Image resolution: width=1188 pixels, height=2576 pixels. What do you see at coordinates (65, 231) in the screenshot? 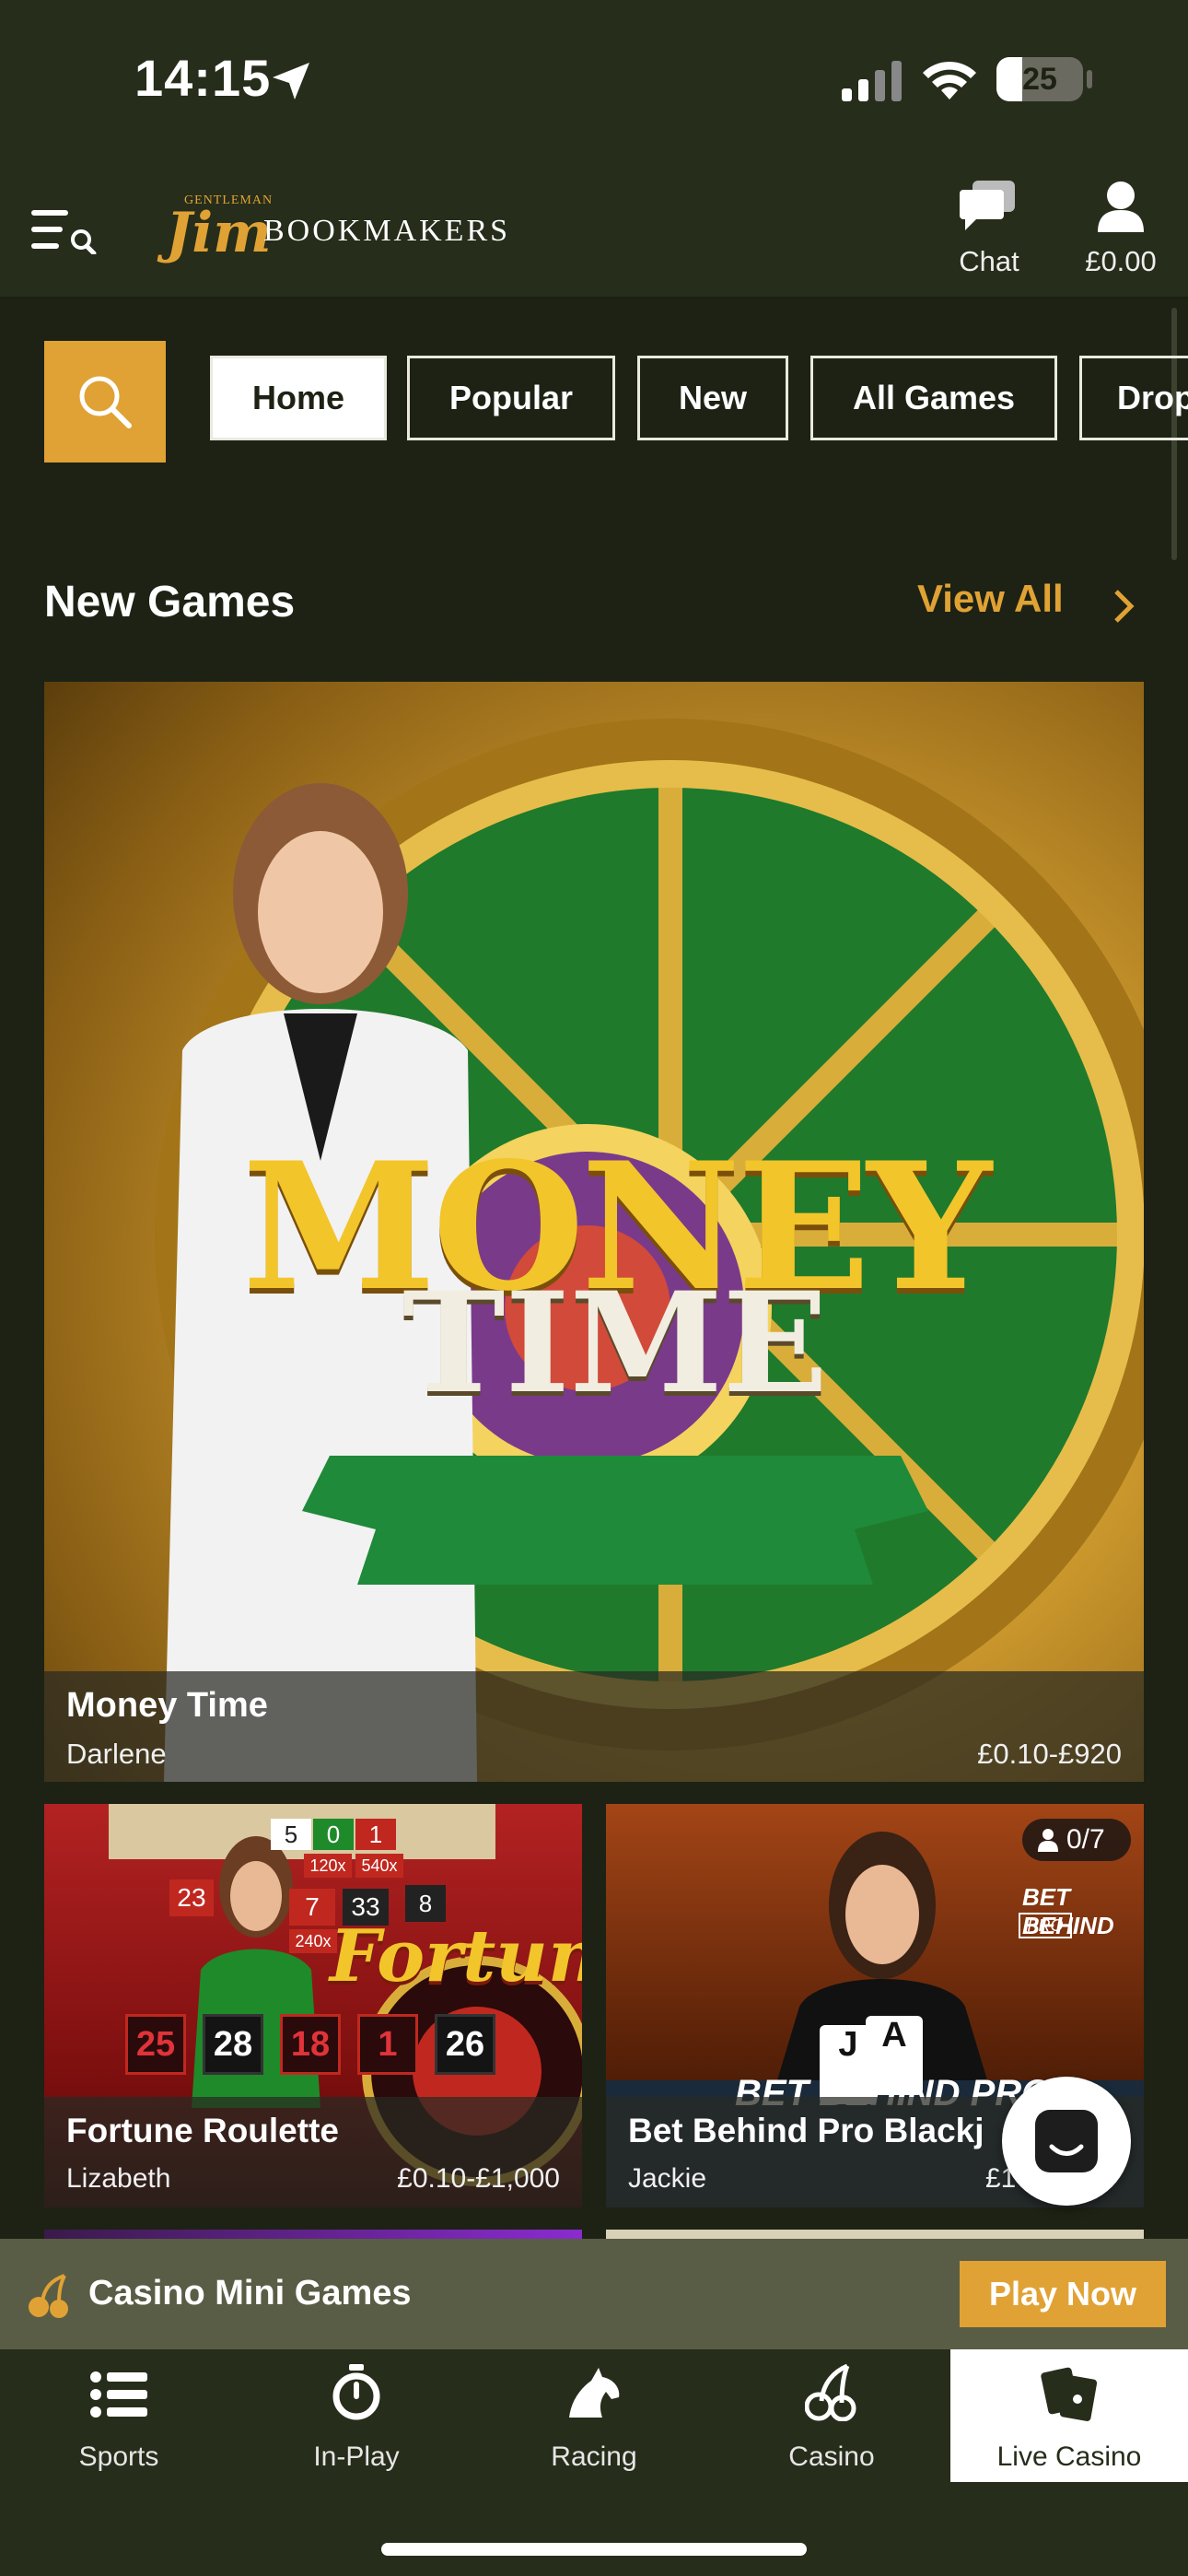
I see `menu-search-icon` at bounding box center [65, 231].